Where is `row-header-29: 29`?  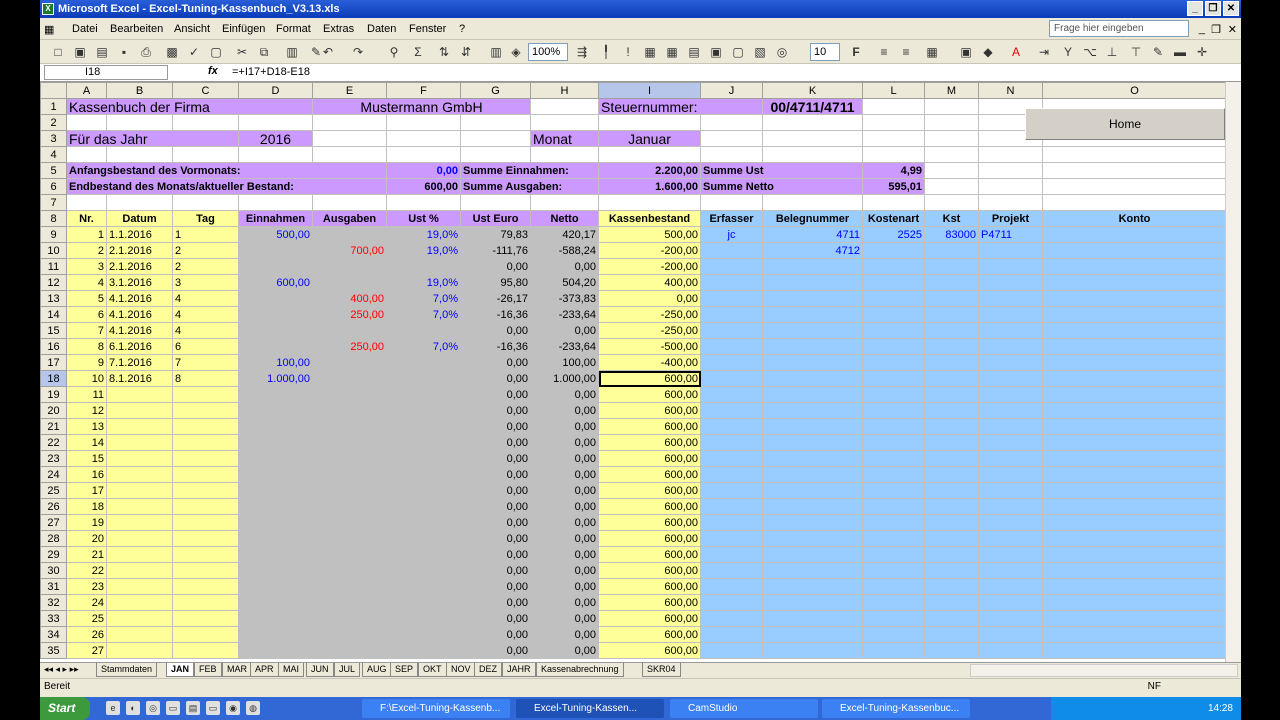
row-header-29: 29 is located at coordinates (53, 554).